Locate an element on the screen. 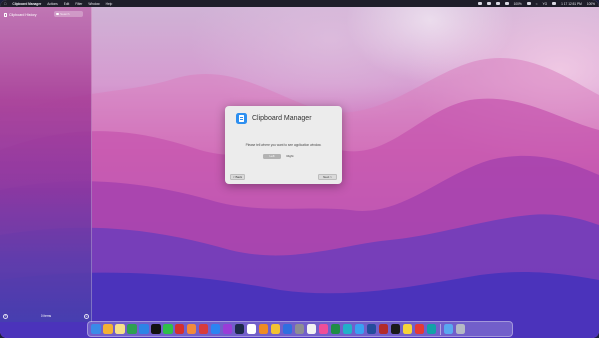  menu-clock: 1 17 12:51 PM is located at coordinates (571, 4).